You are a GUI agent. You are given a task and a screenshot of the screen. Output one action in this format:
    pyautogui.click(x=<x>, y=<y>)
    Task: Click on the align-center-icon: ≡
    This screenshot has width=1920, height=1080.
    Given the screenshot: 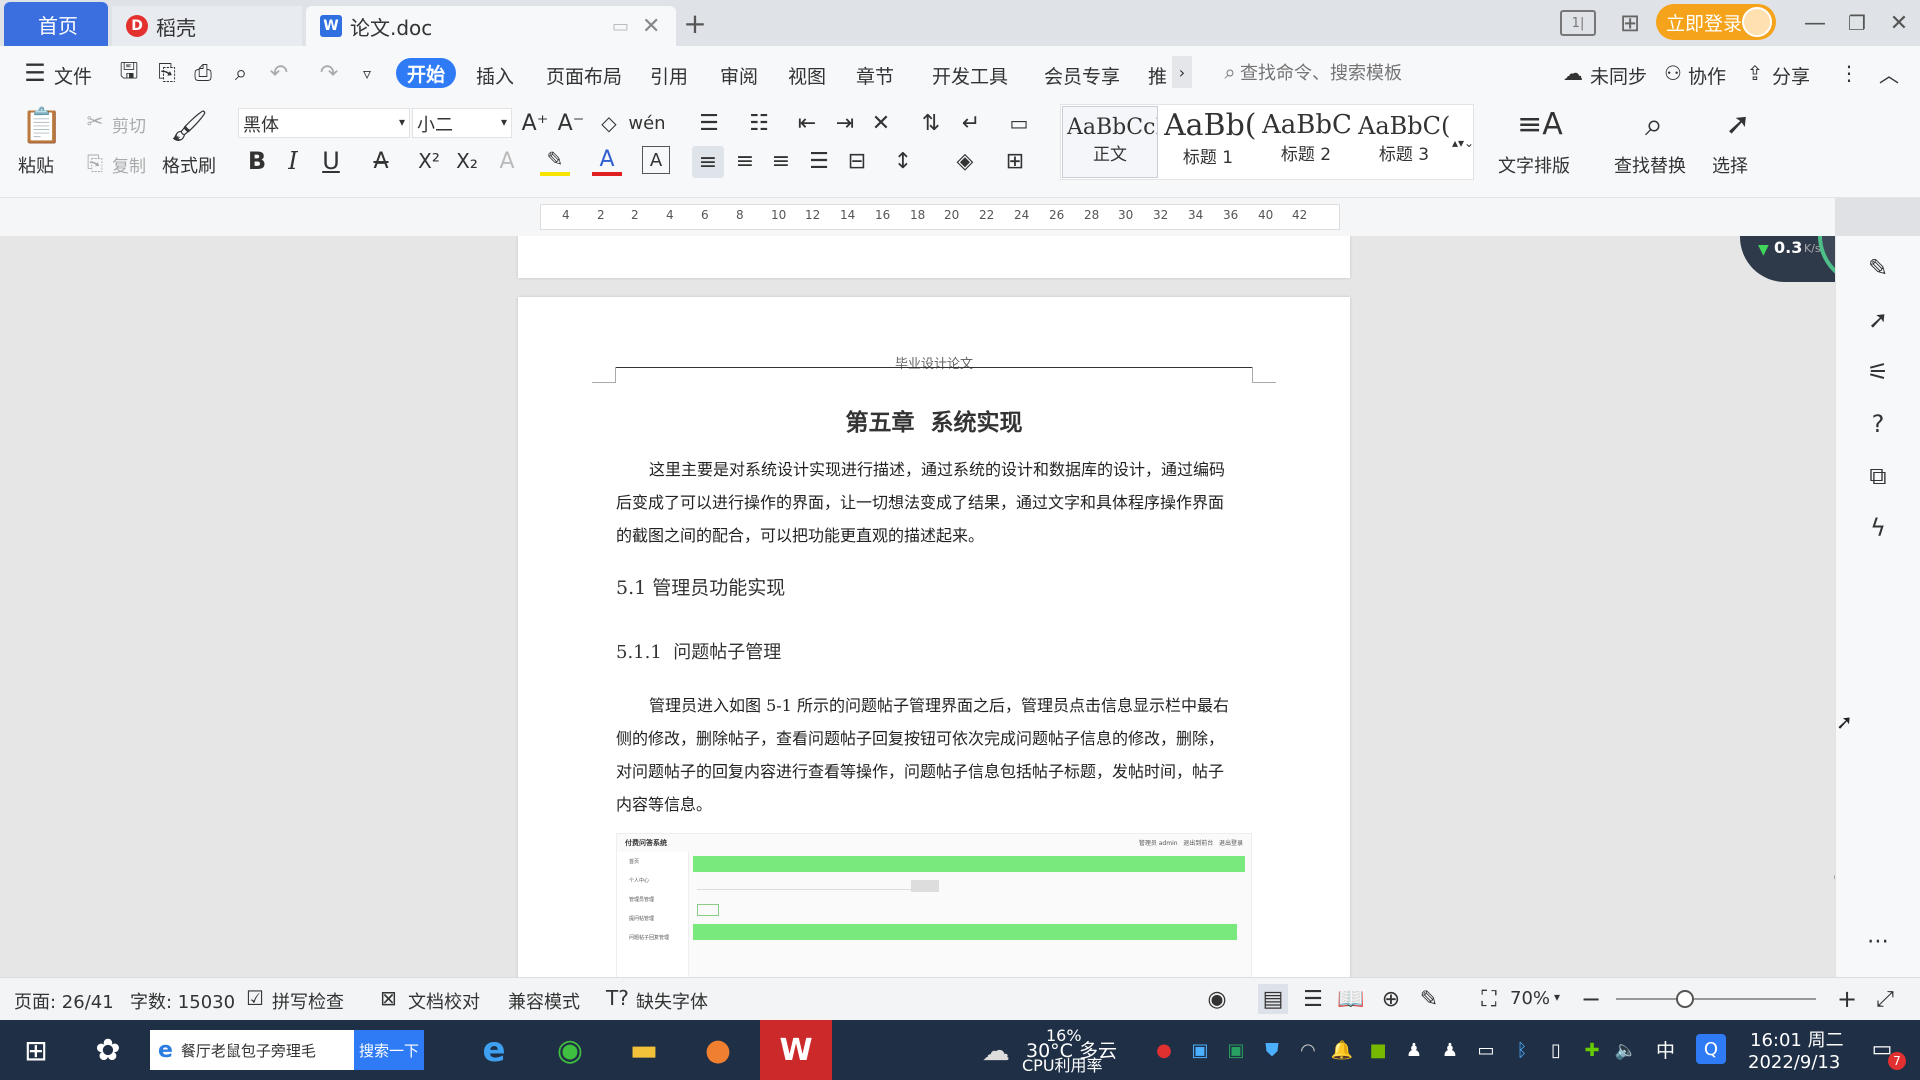 What is the action you would take?
    pyautogui.click(x=745, y=161)
    